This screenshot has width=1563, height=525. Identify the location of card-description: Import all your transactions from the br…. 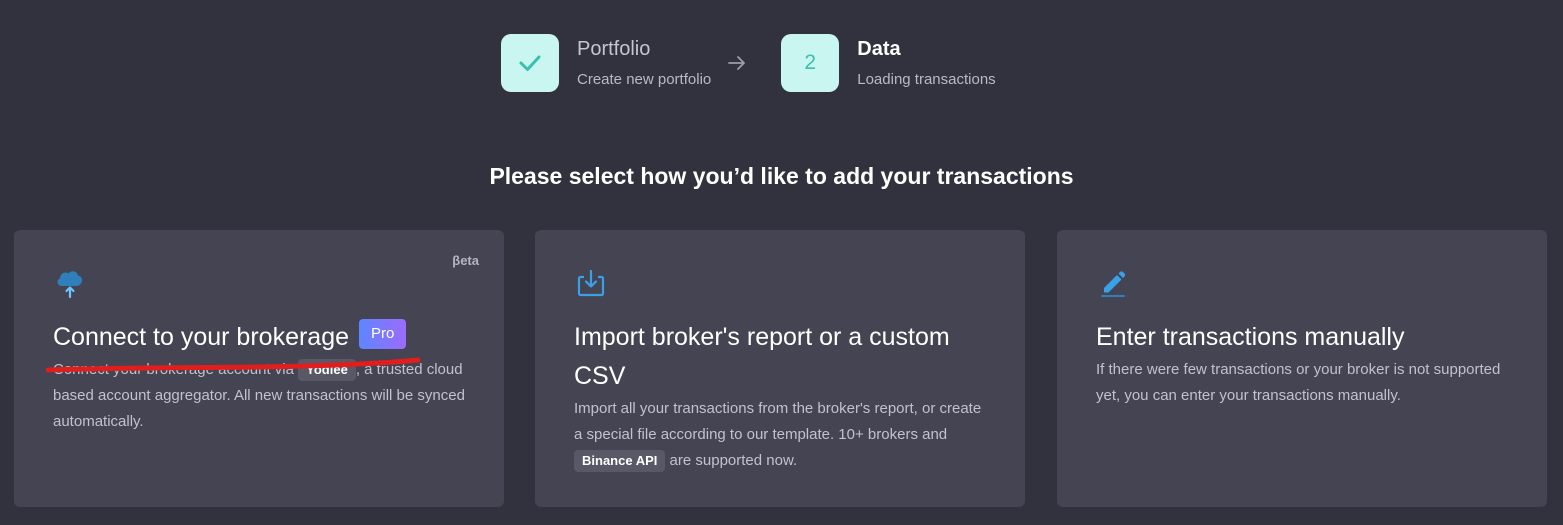
(780, 435).